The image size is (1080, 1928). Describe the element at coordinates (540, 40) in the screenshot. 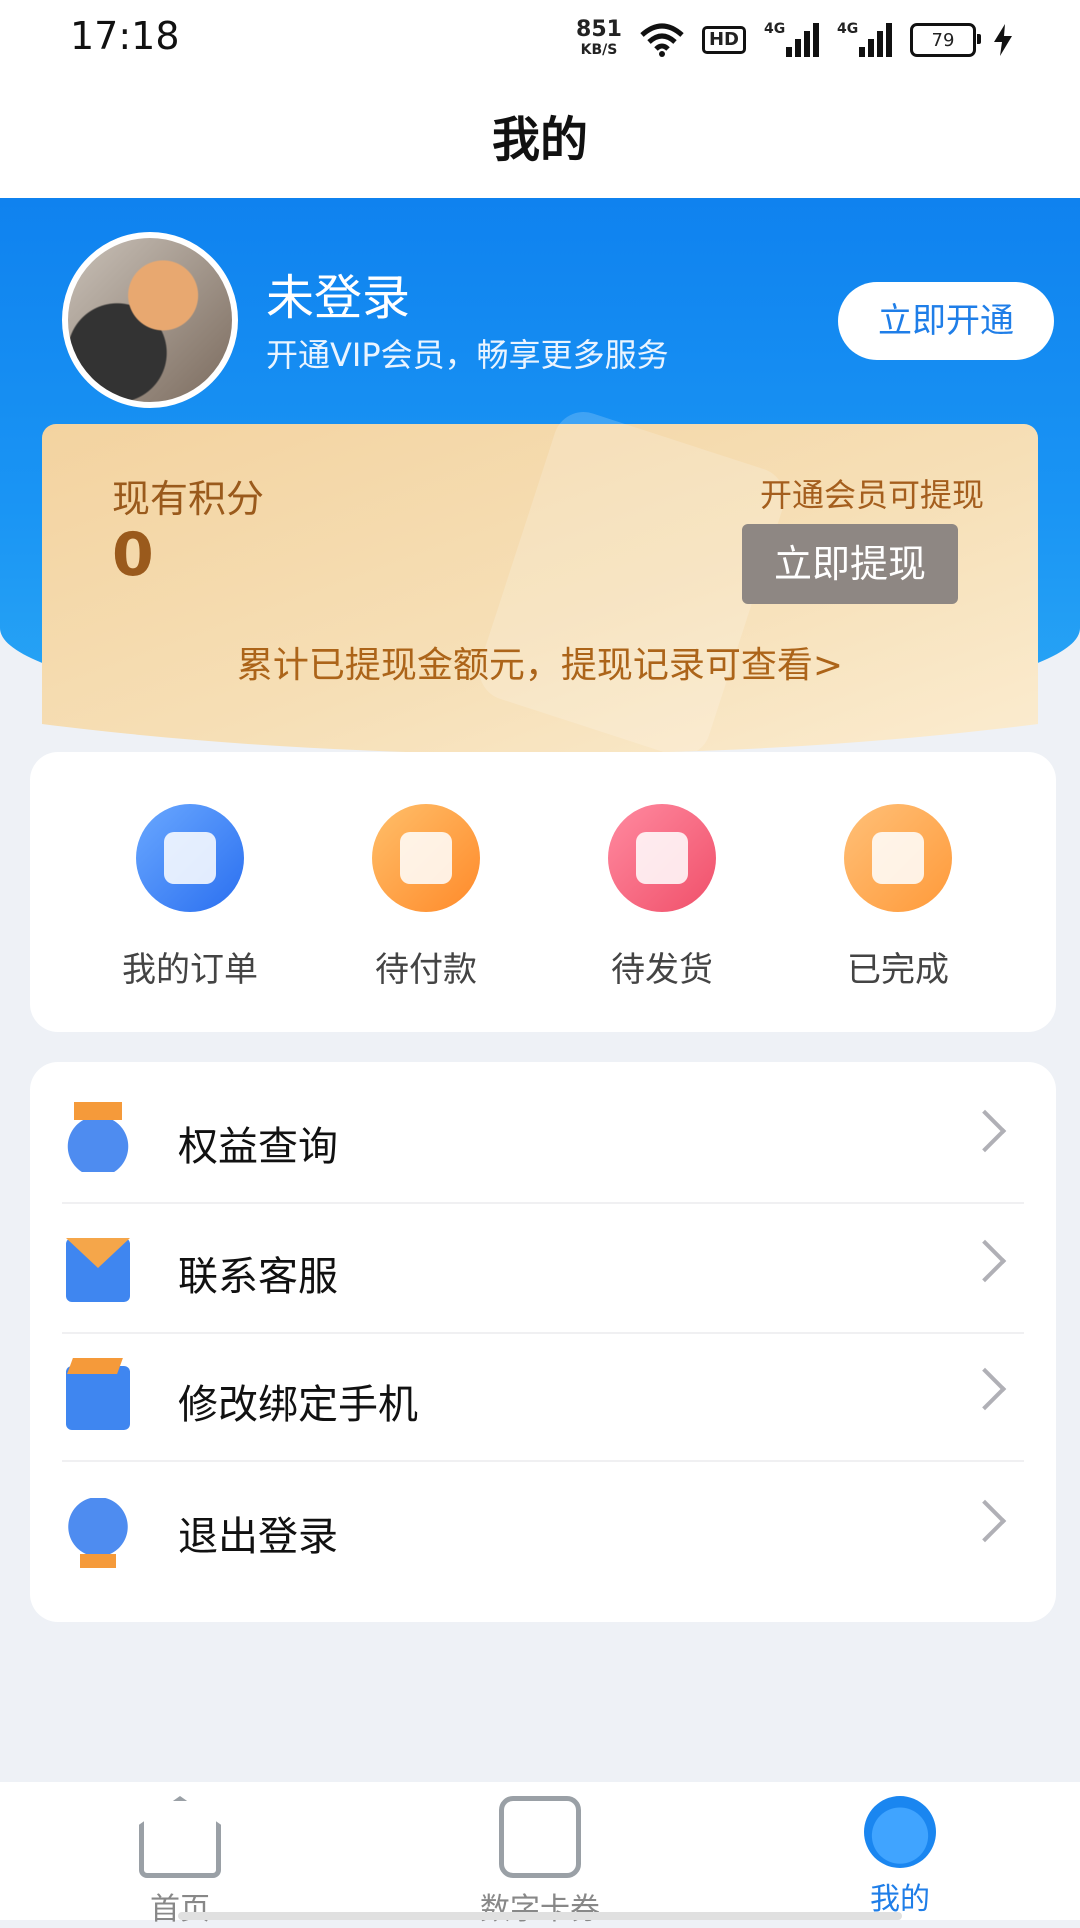

I see `status-bar: 17:18 851 KB/S HD 4G 4G 79` at that location.